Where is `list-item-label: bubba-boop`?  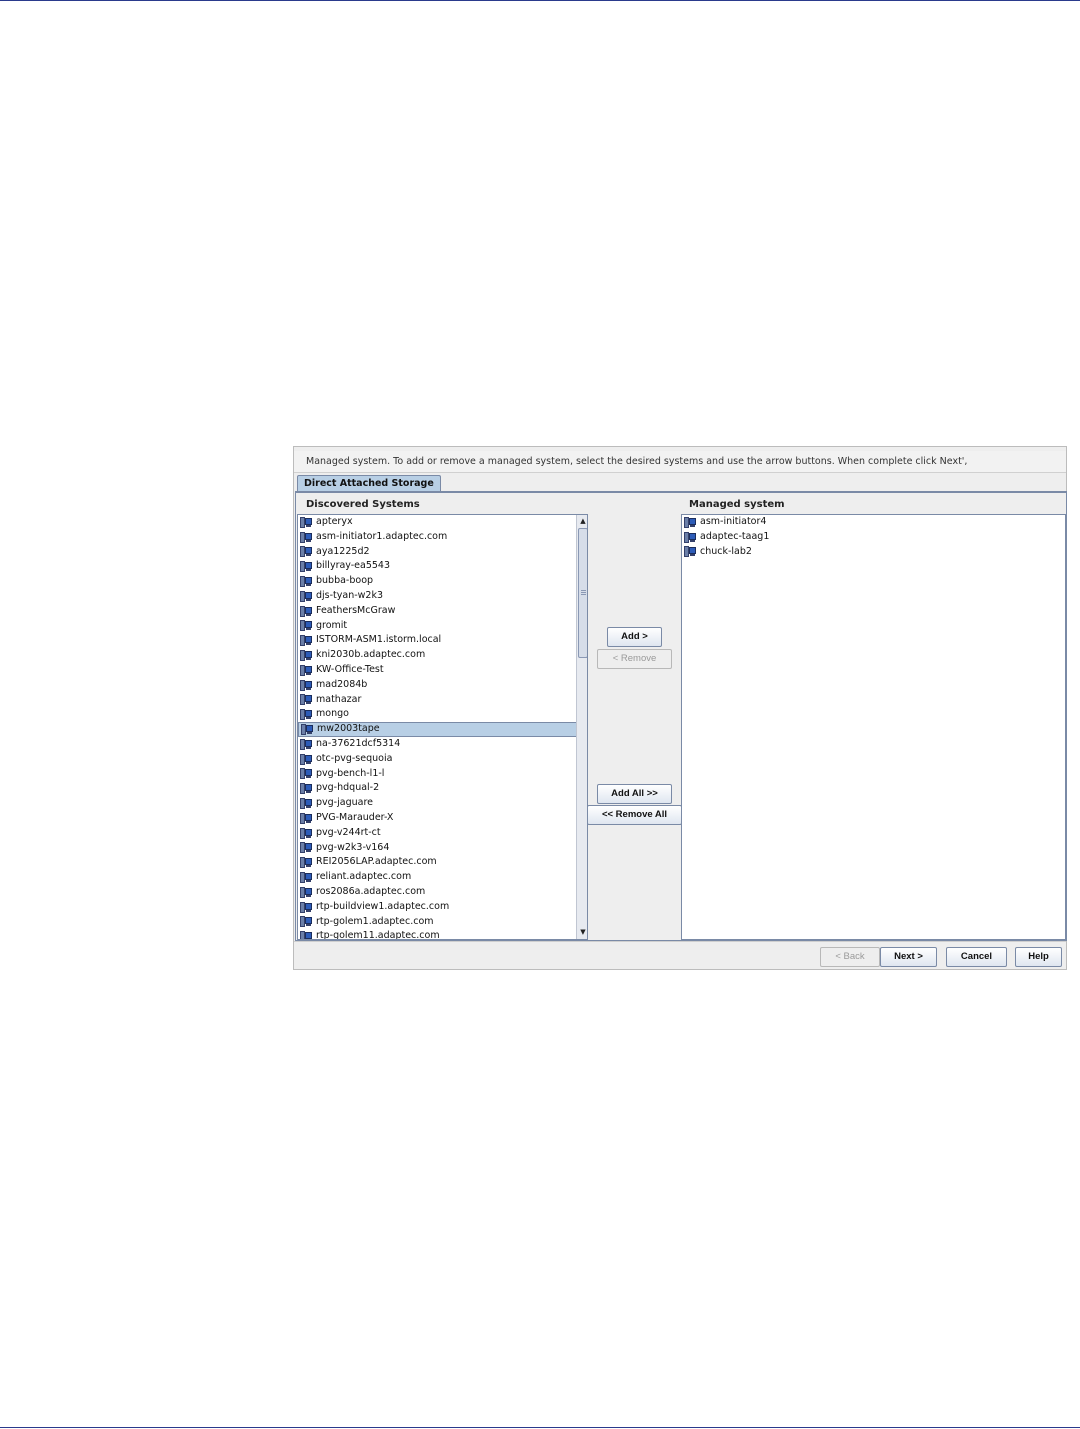
list-item-label: bubba-boop is located at coordinates (345, 581).